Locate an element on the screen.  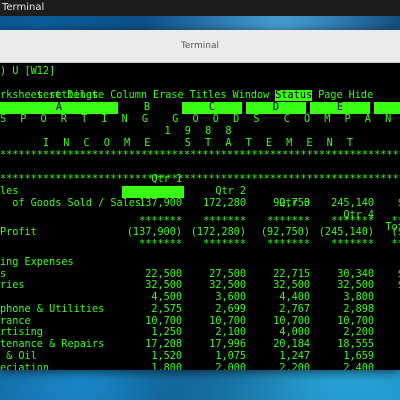
table-row: eciation1,8002,0002,2002,400$ is located at coordinates (200, 367).